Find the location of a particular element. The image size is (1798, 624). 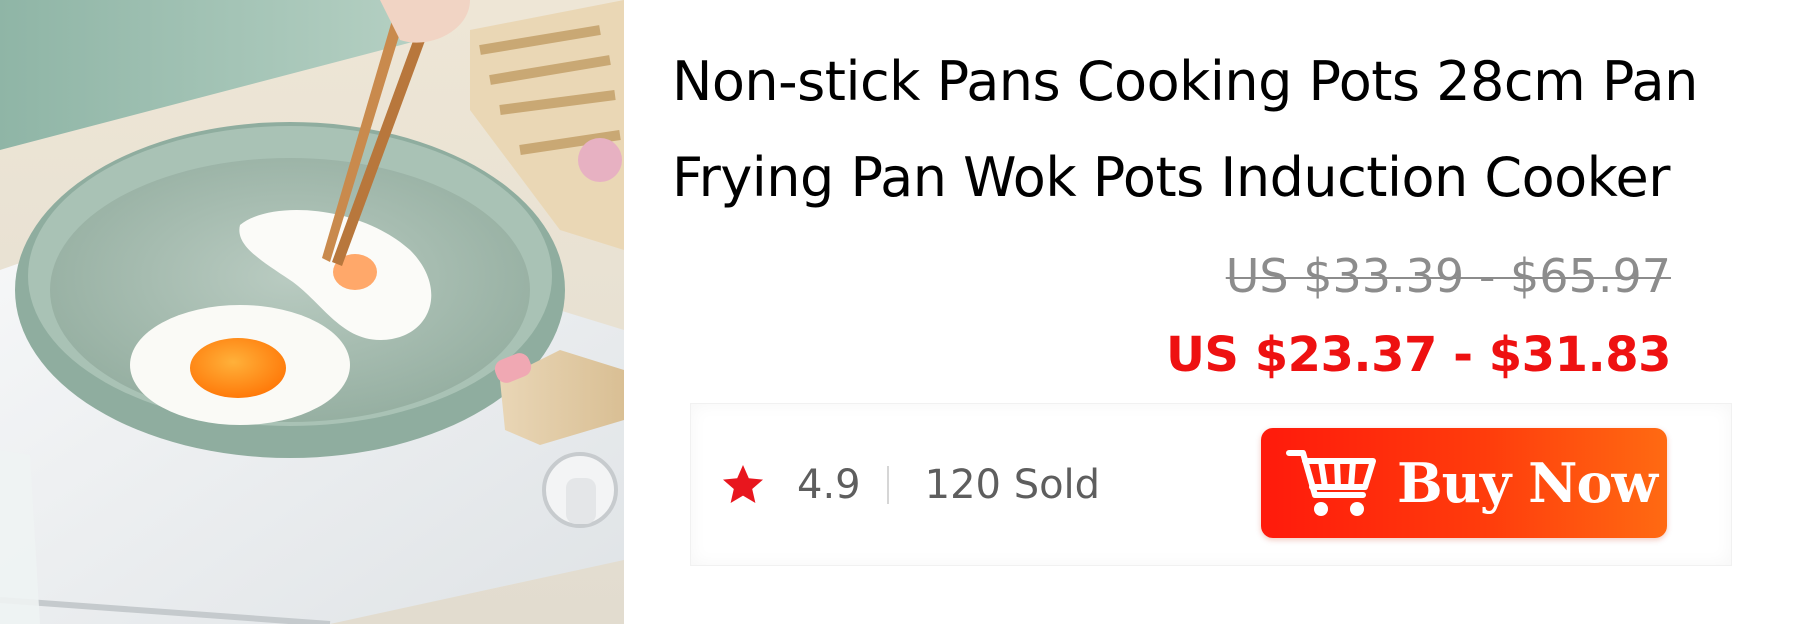

original-price: US $33.39 - $65.97 is located at coordinates (1448, 276).